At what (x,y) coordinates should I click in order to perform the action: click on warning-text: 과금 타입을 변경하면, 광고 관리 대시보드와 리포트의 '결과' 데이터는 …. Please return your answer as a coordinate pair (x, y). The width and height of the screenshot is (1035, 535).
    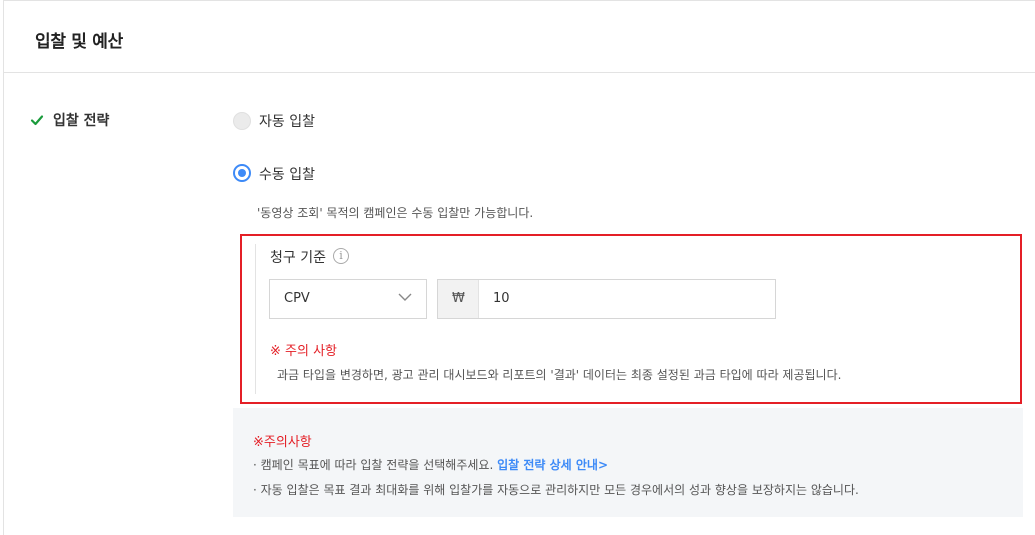
    Looking at the image, I should click on (559, 375).